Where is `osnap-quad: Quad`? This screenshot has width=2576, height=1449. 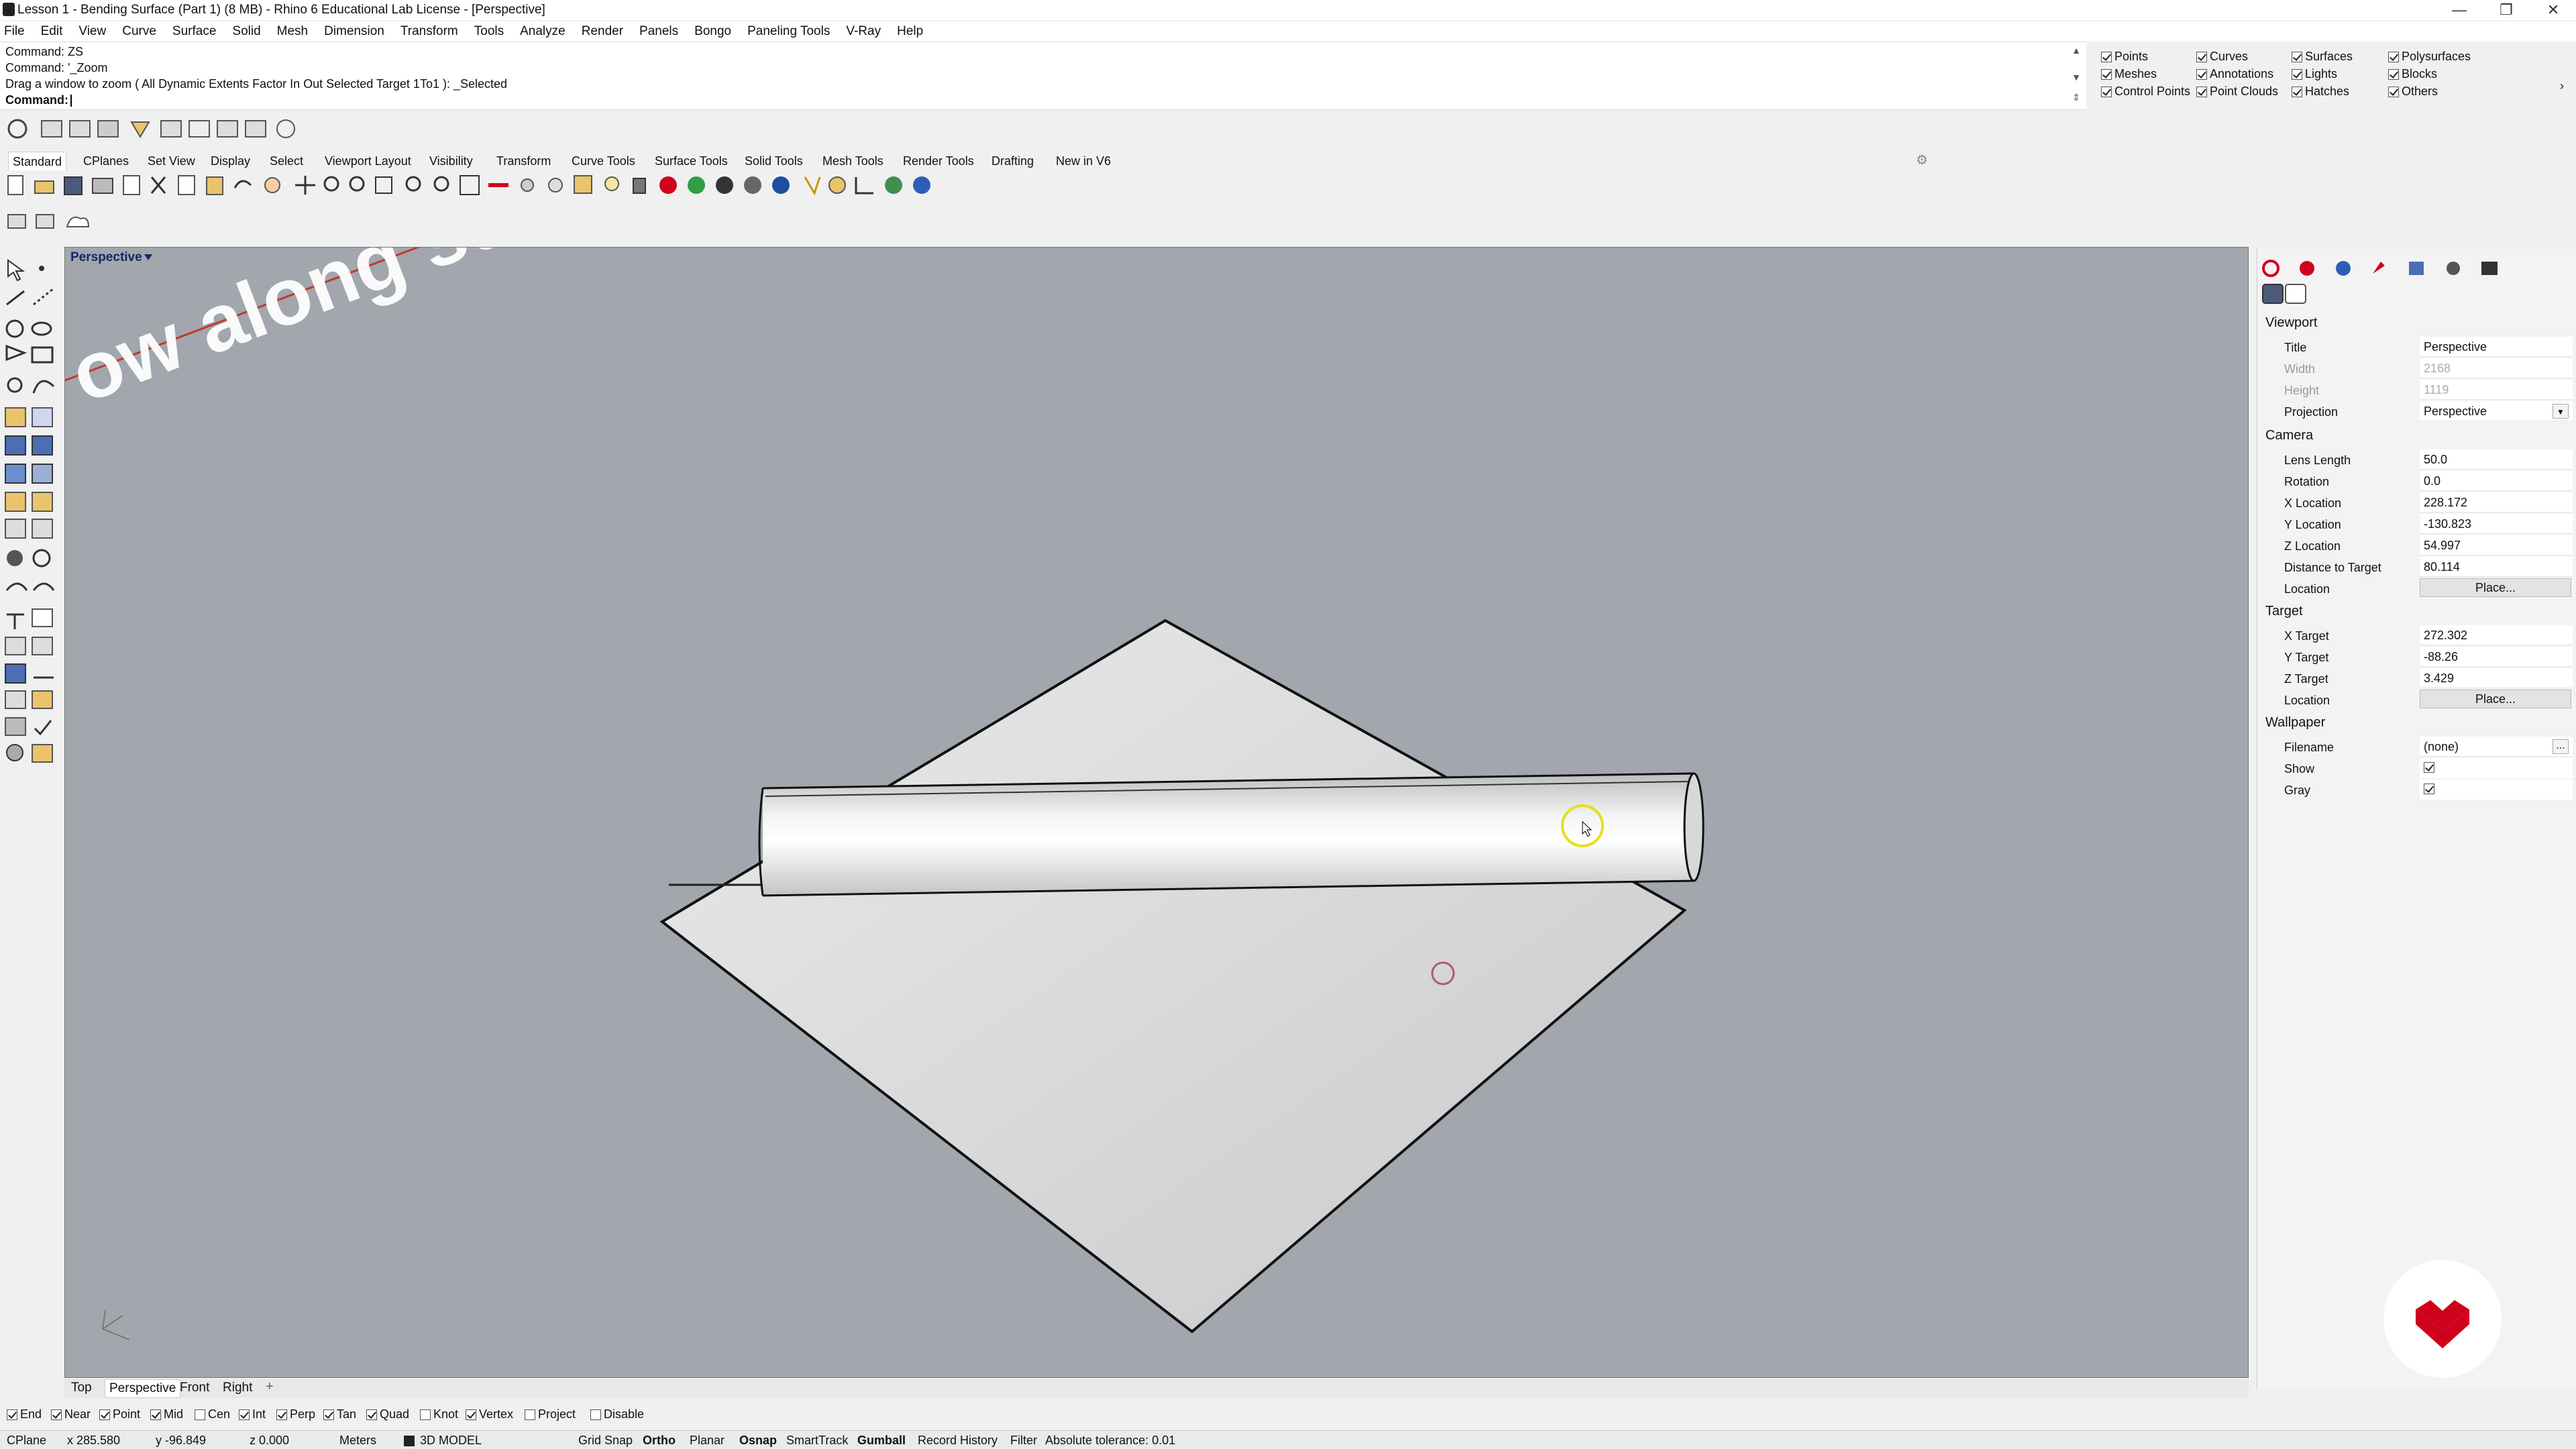 osnap-quad: Quad is located at coordinates (387, 1414).